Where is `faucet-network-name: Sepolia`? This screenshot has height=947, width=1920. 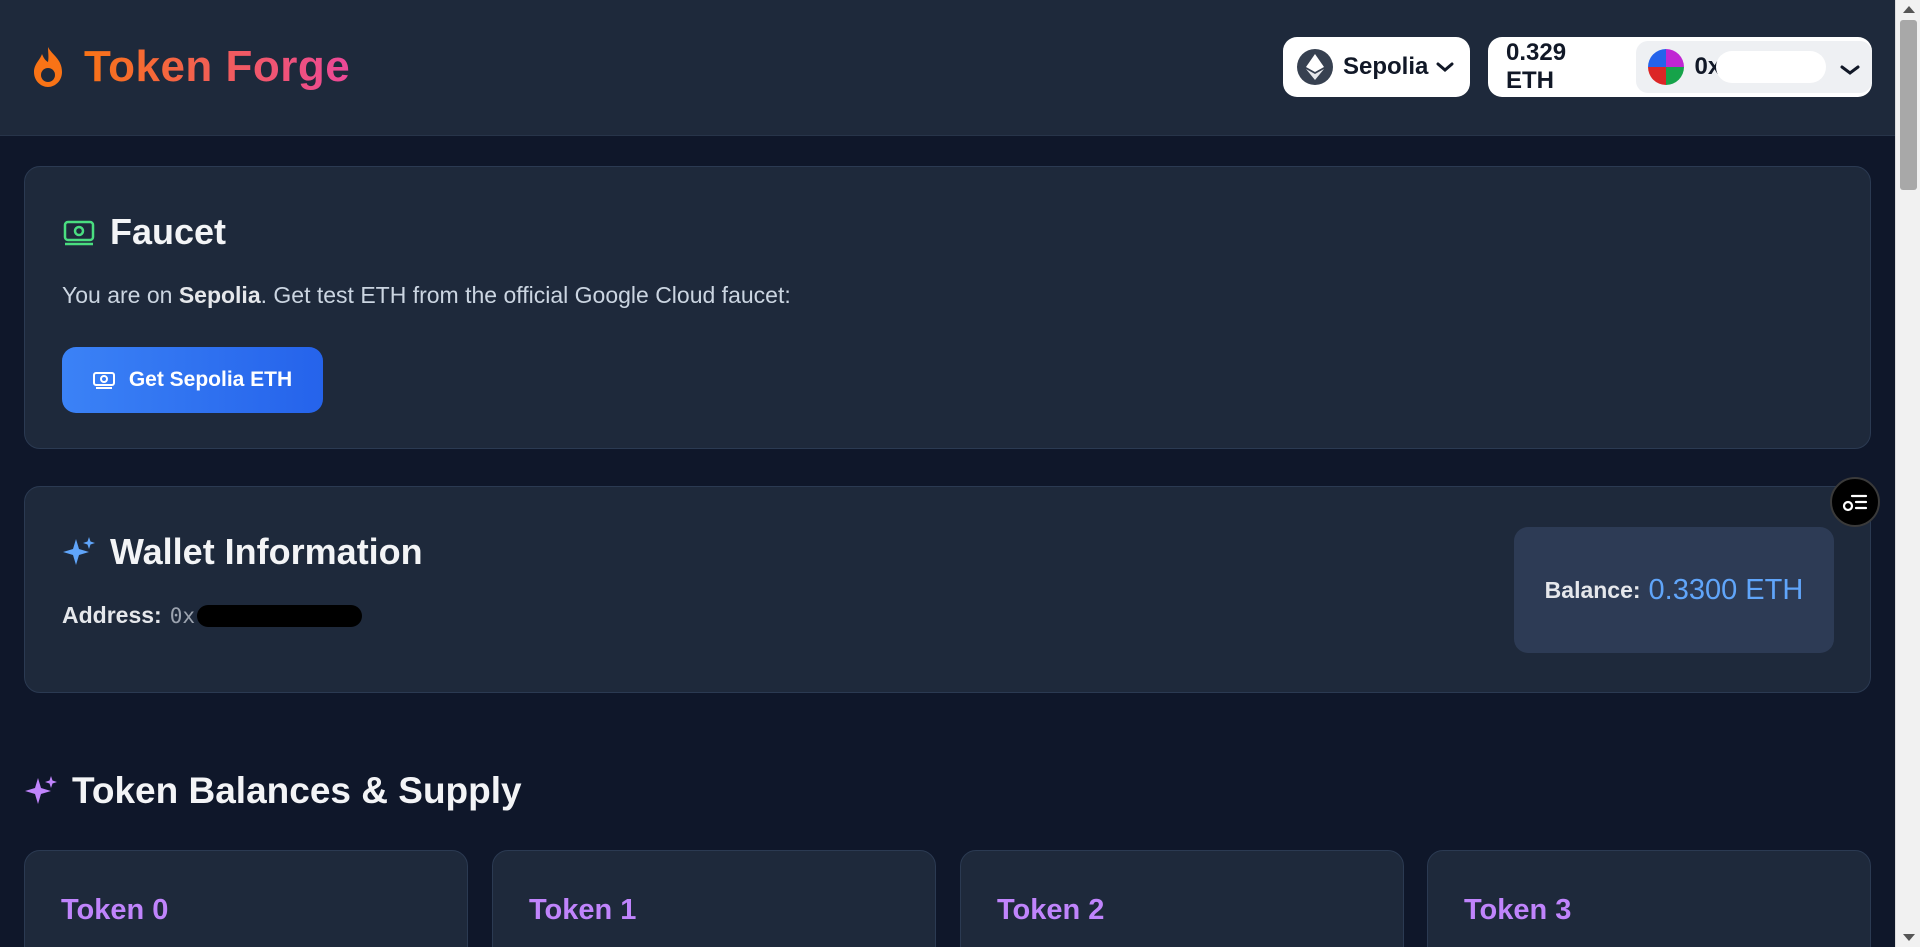
faucet-network-name: Sepolia is located at coordinates (219, 295).